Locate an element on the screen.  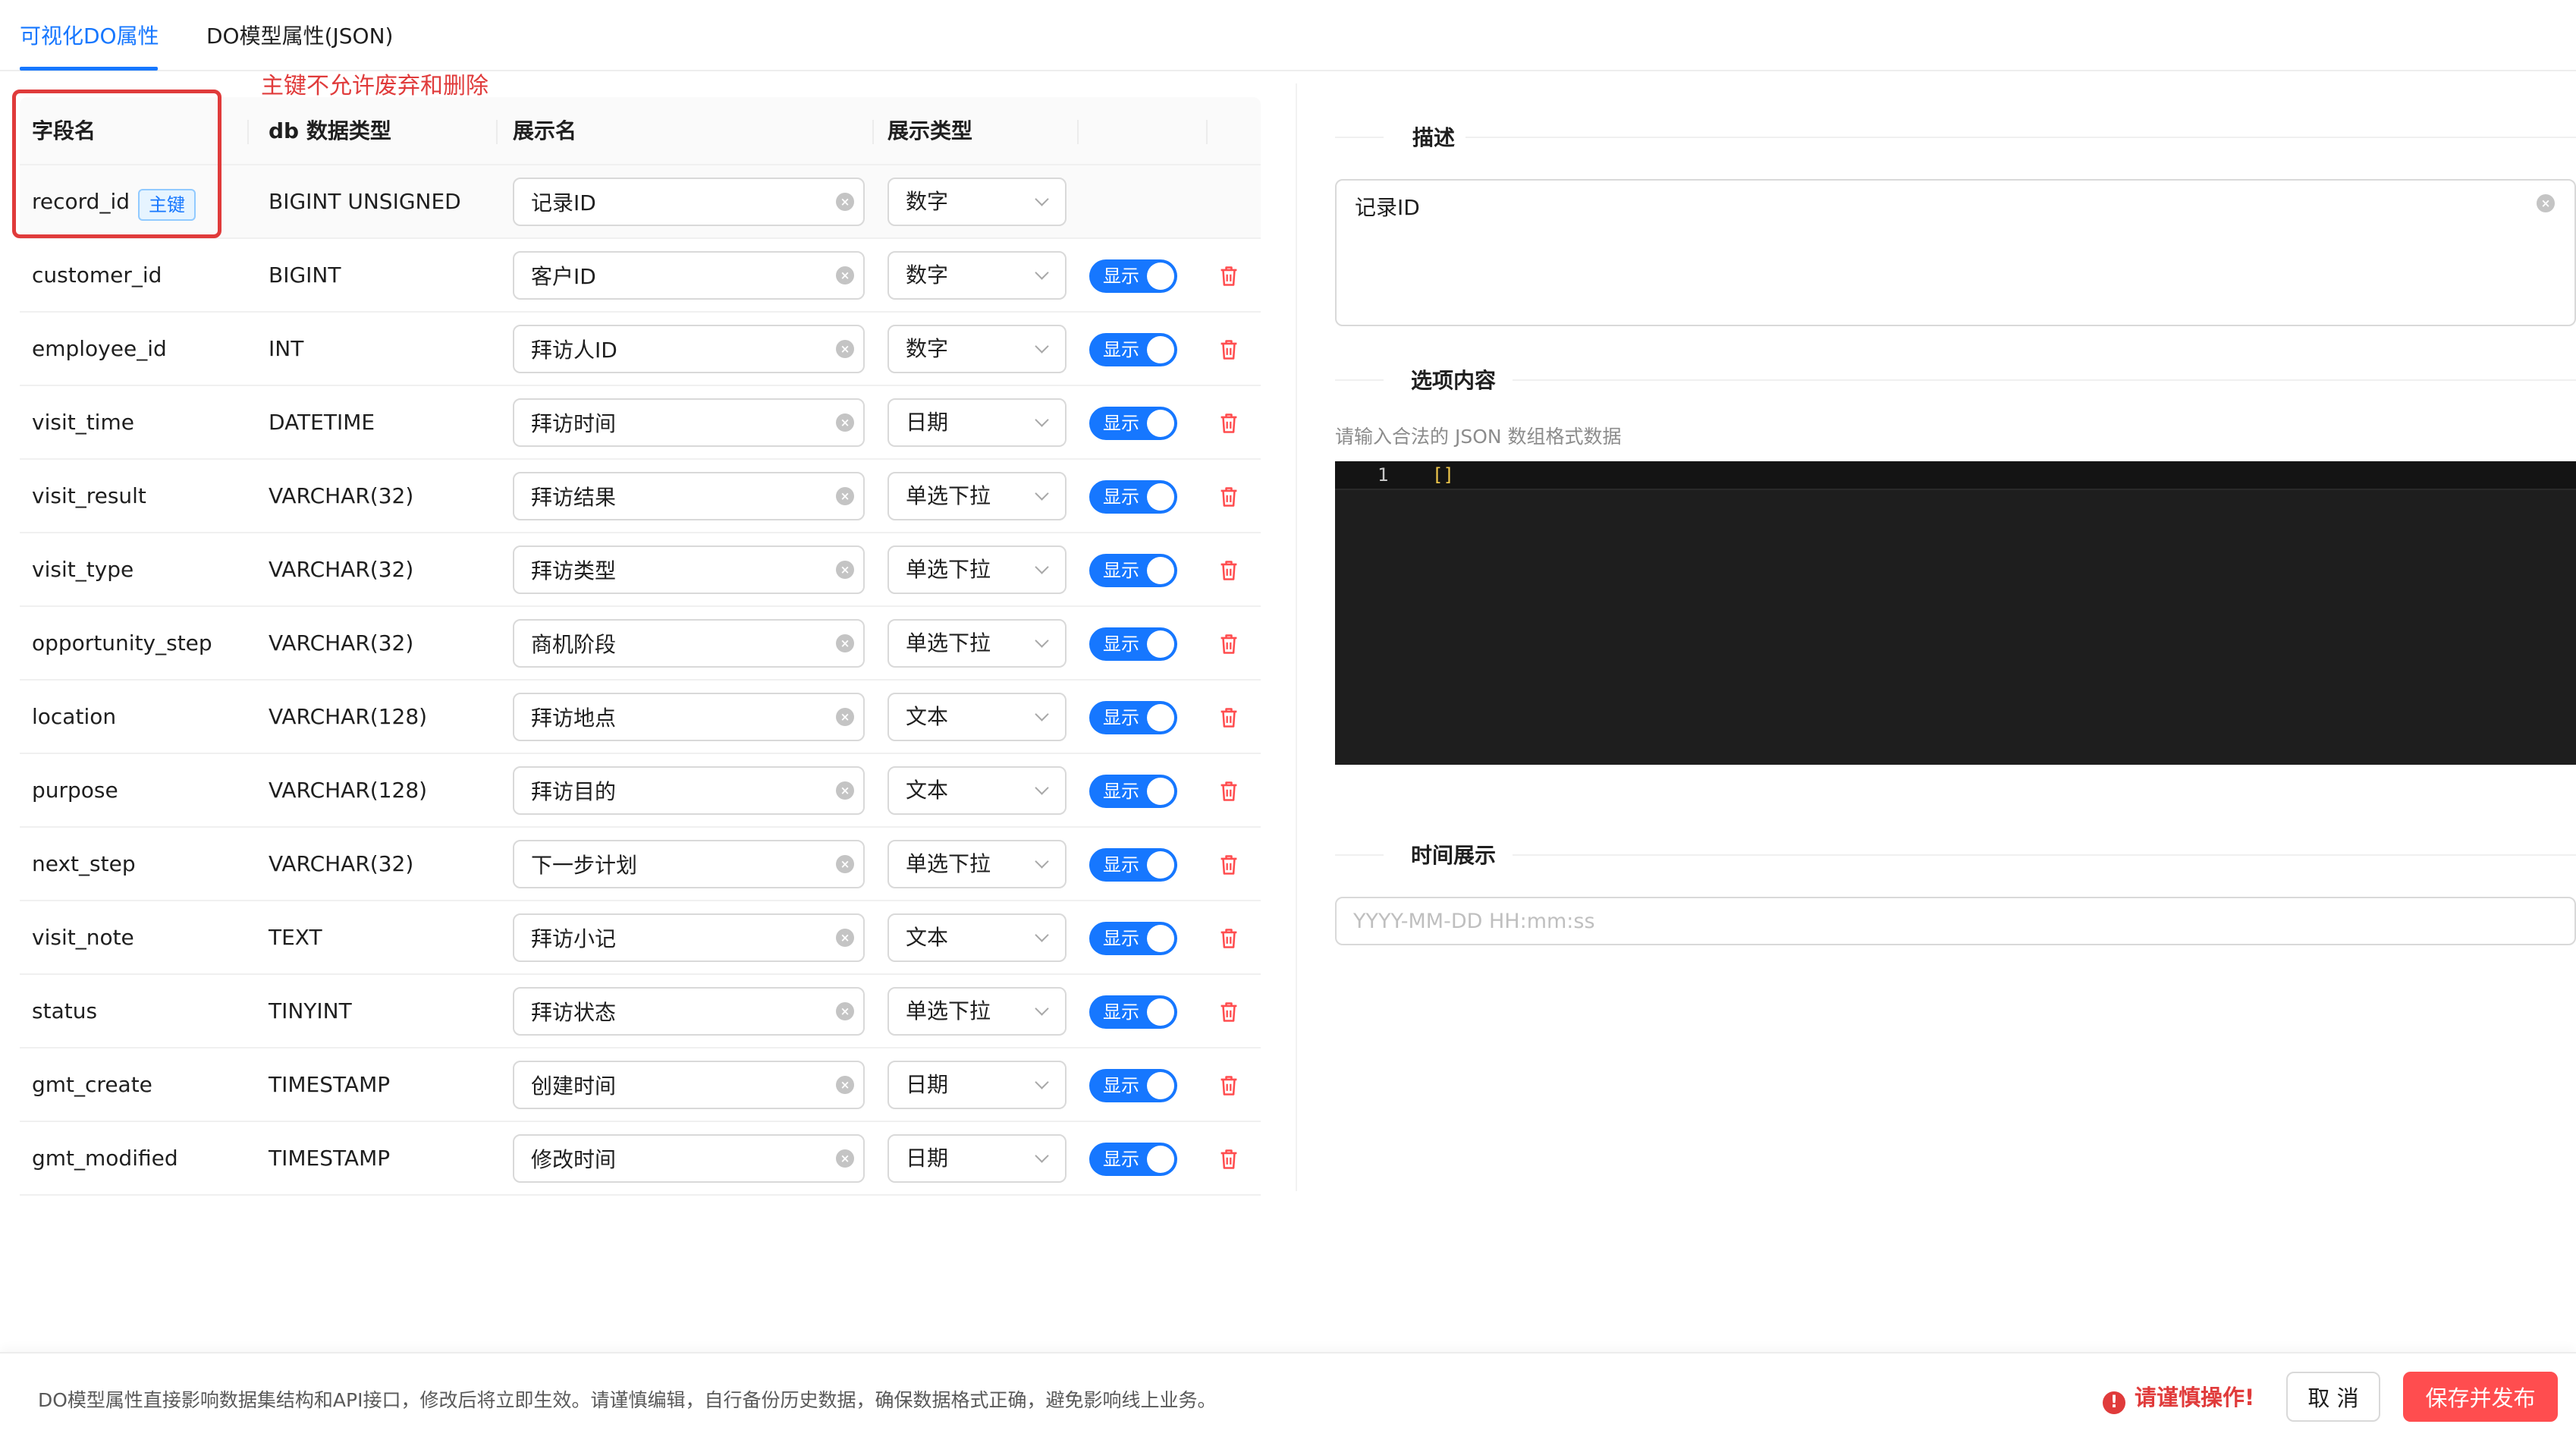
tab-do-json: DO模型属性(JSON) is located at coordinates (299, 36).